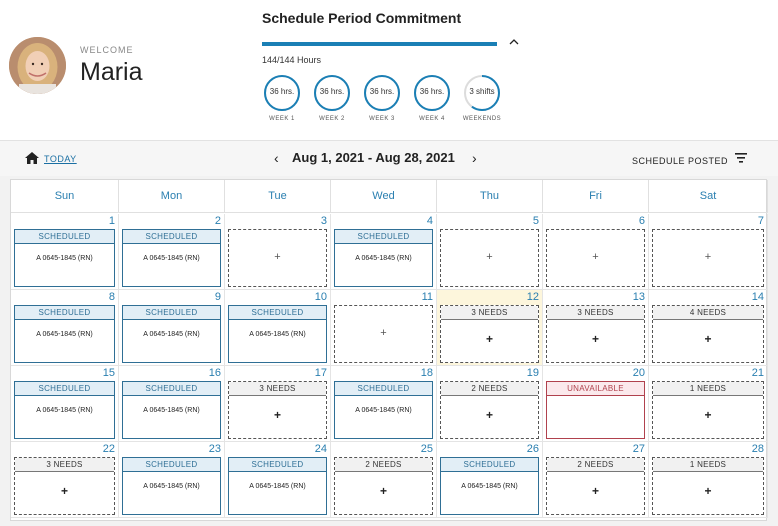 The height and width of the screenshot is (526, 778). I want to click on day-number: 20, so click(638, 373).